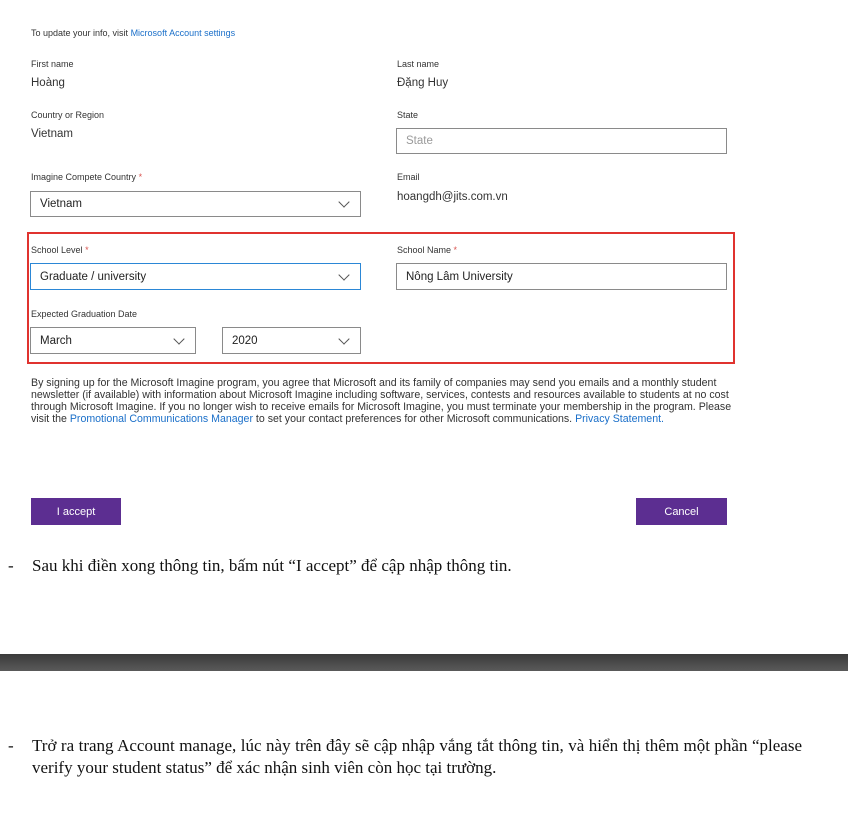 The width and height of the screenshot is (848, 823). I want to click on graduation-date-label: Expected Graduation Date, so click(84, 314).